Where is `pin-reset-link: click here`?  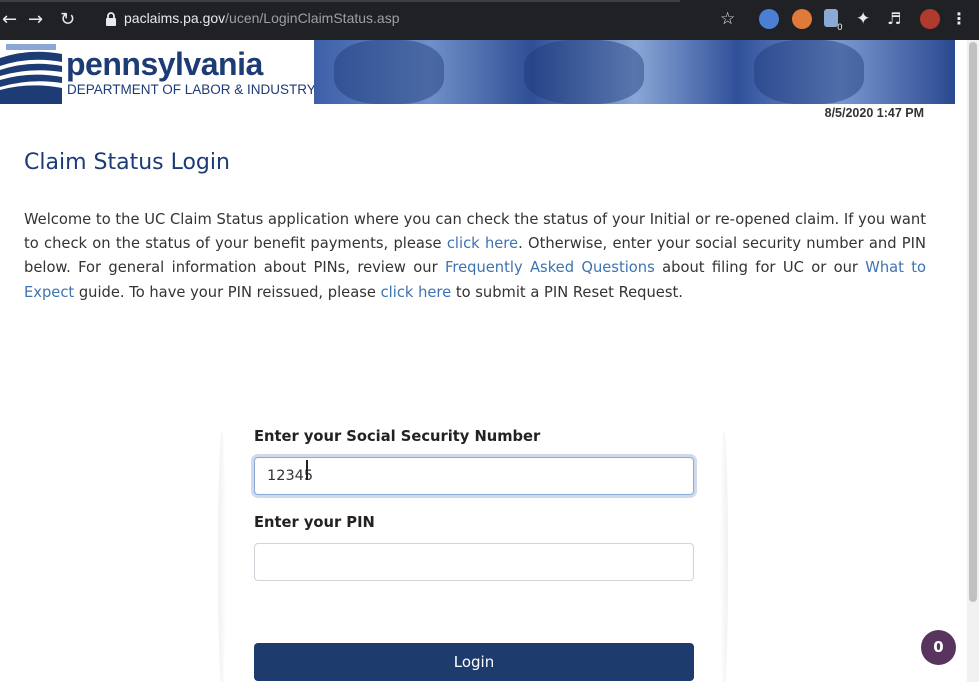 pin-reset-link: click here is located at coordinates (416, 292).